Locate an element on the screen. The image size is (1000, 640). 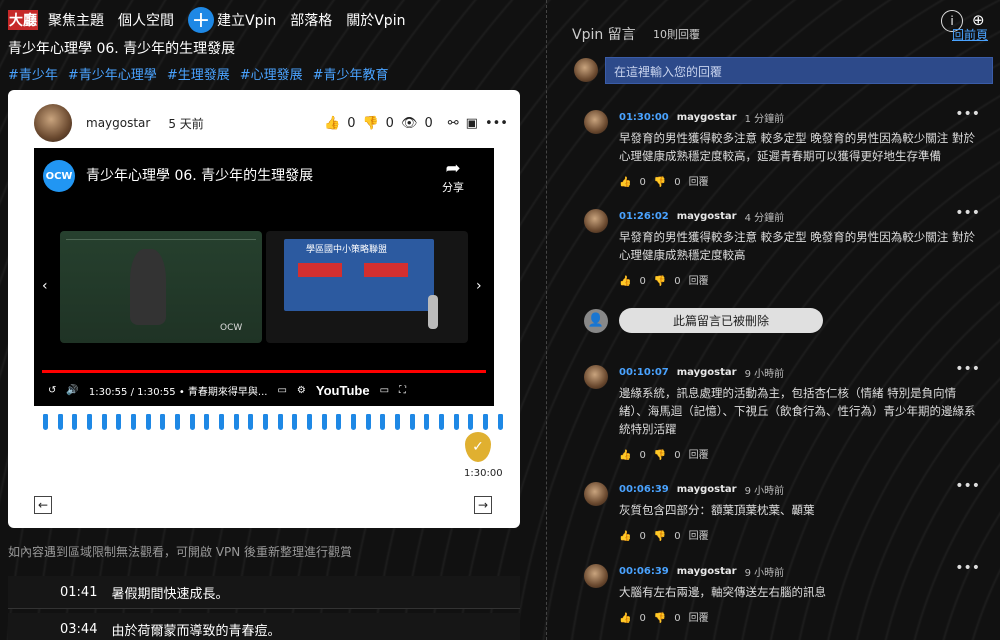
vpin-timeline is located at coordinates (273, 419).